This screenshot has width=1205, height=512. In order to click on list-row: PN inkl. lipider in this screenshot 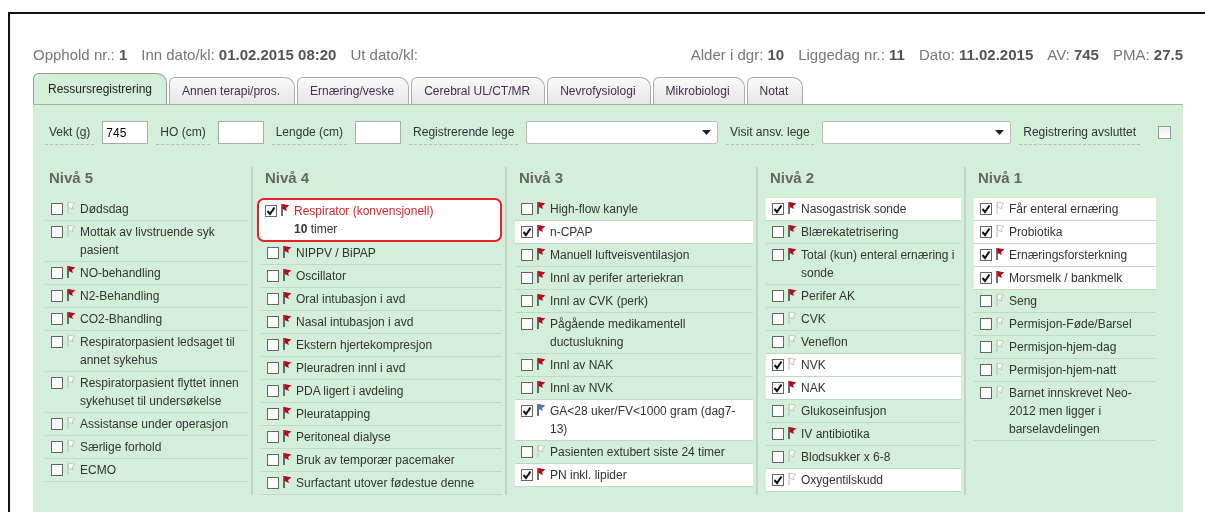, I will do `click(634, 475)`.